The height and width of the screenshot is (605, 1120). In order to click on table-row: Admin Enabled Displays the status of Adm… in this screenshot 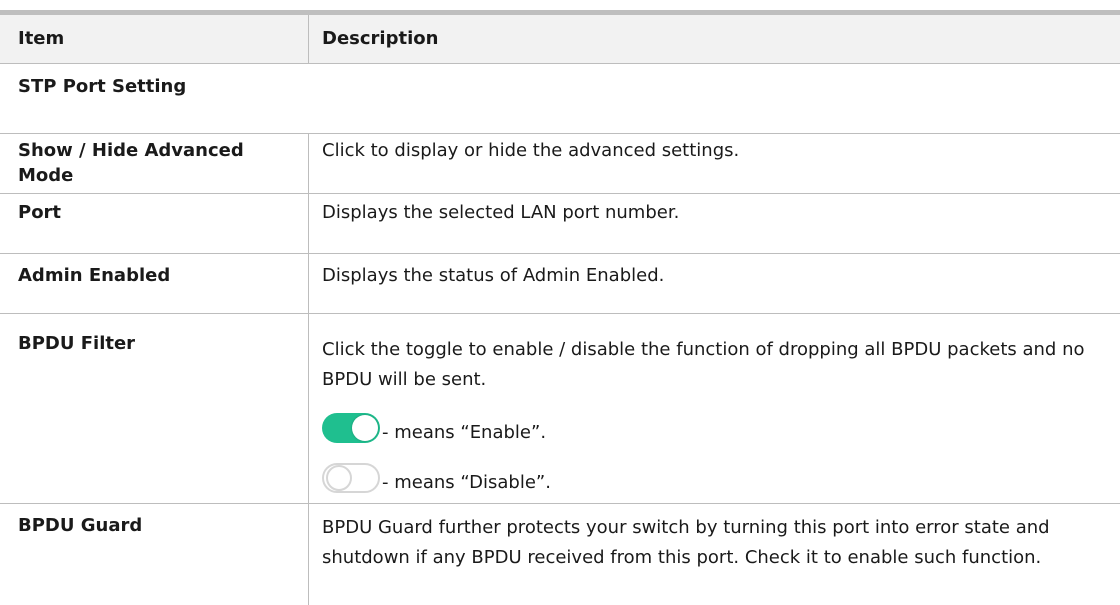, I will do `click(560, 283)`.